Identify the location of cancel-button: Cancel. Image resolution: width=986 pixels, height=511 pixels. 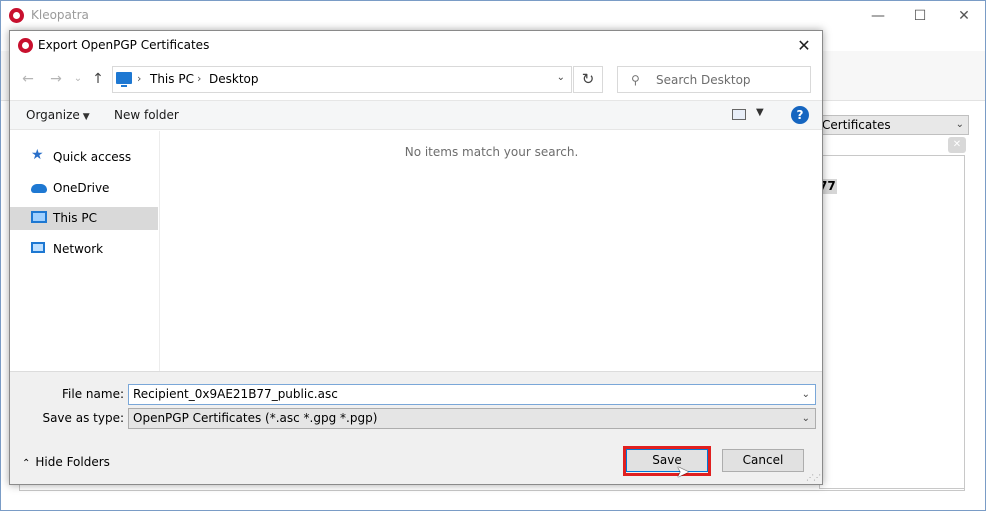
(763, 460).